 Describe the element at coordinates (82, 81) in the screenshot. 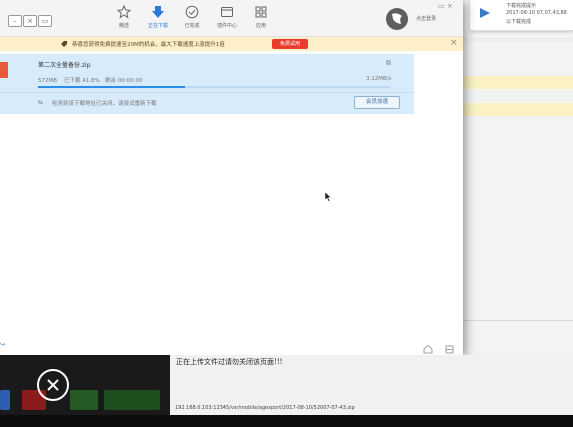

I see `progress-text: 已下载 41.8%` at that location.